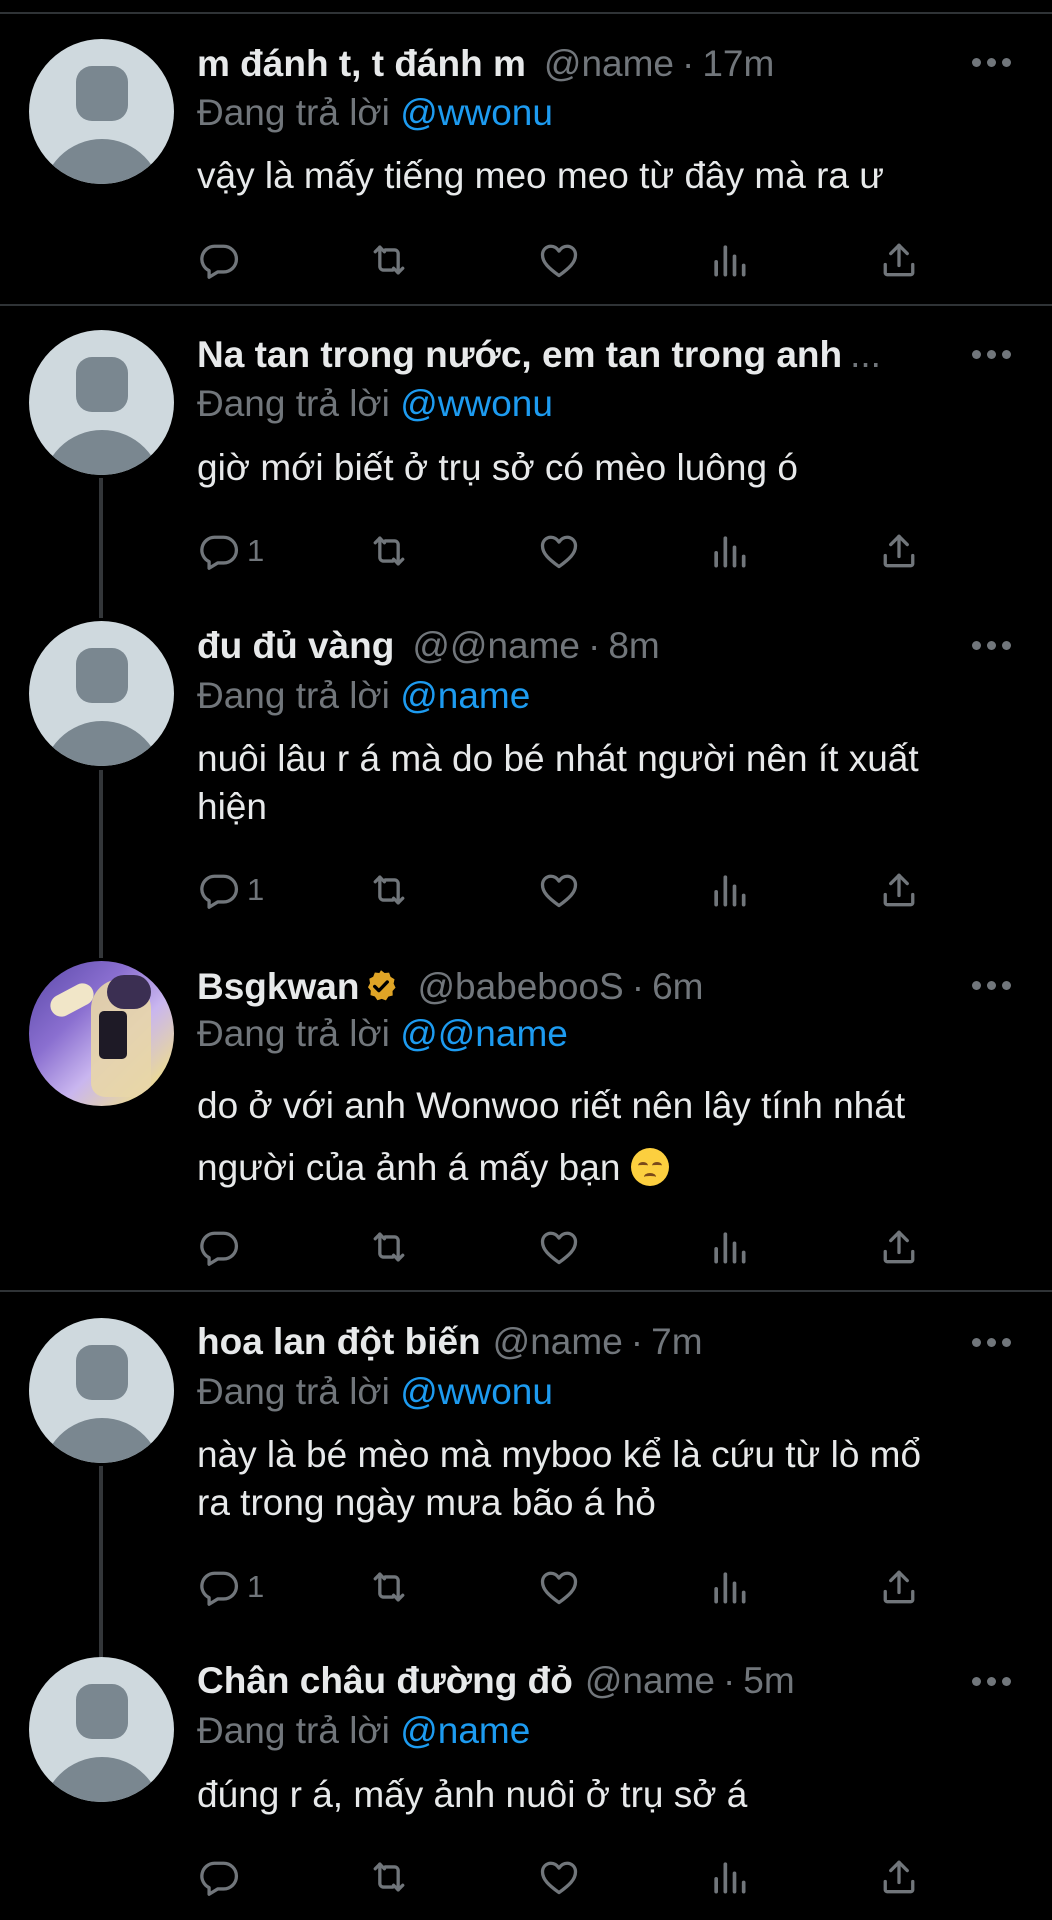  Describe the element at coordinates (278, 986) in the screenshot. I see `display-name: Bsgkwan` at that location.